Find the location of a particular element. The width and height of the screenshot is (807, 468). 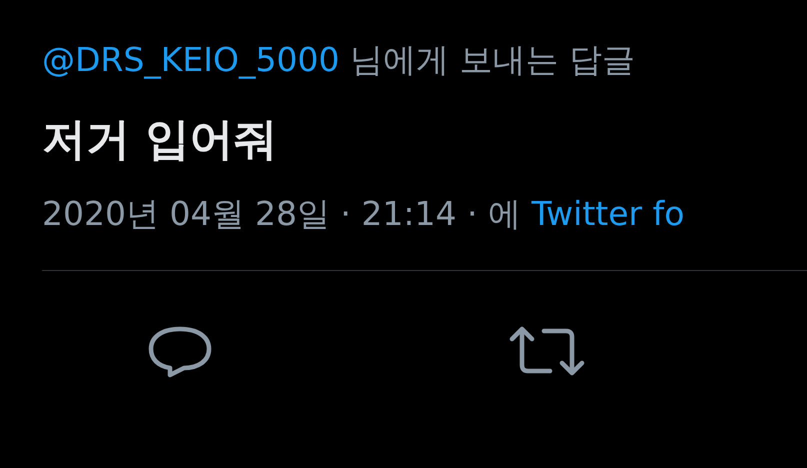

source-link: Twitter fo is located at coordinates (607, 213).